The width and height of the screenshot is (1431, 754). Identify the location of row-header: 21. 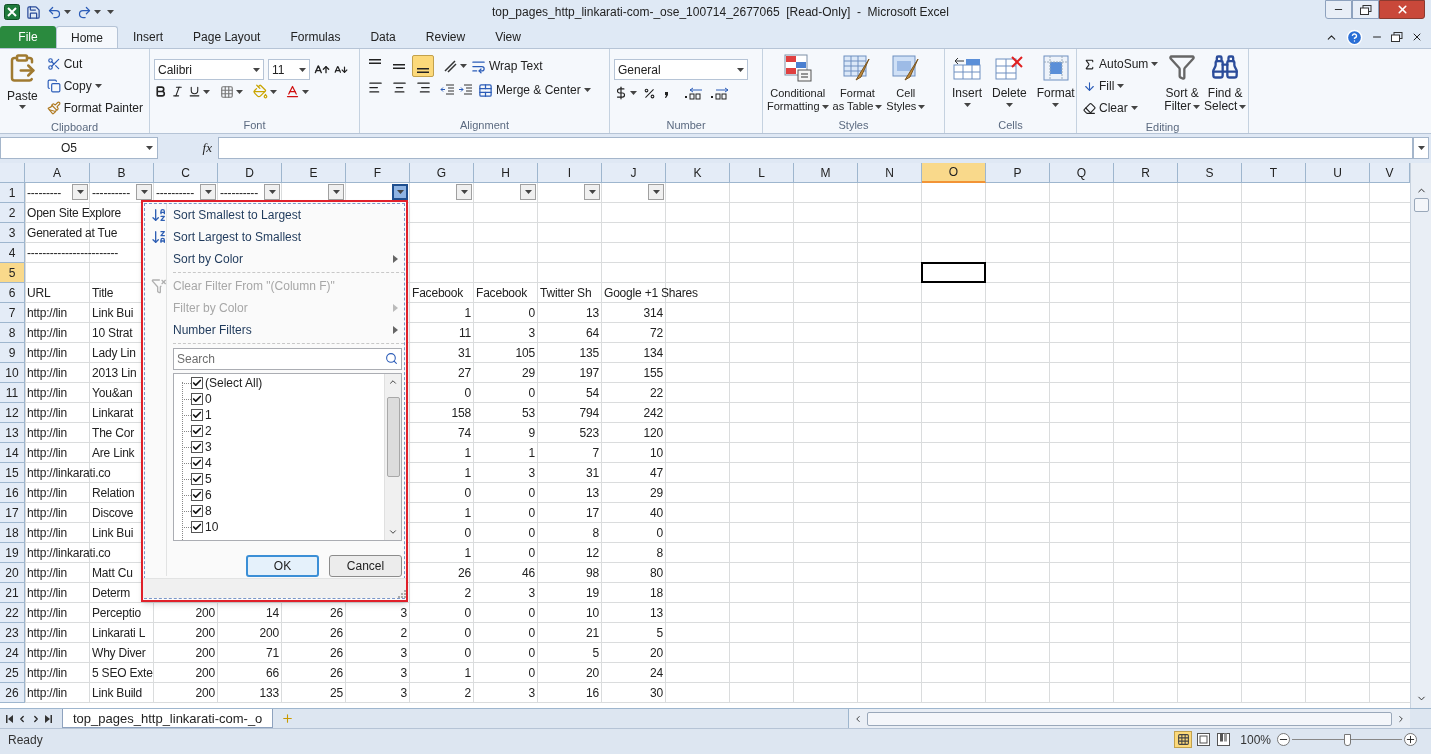
(12, 593).